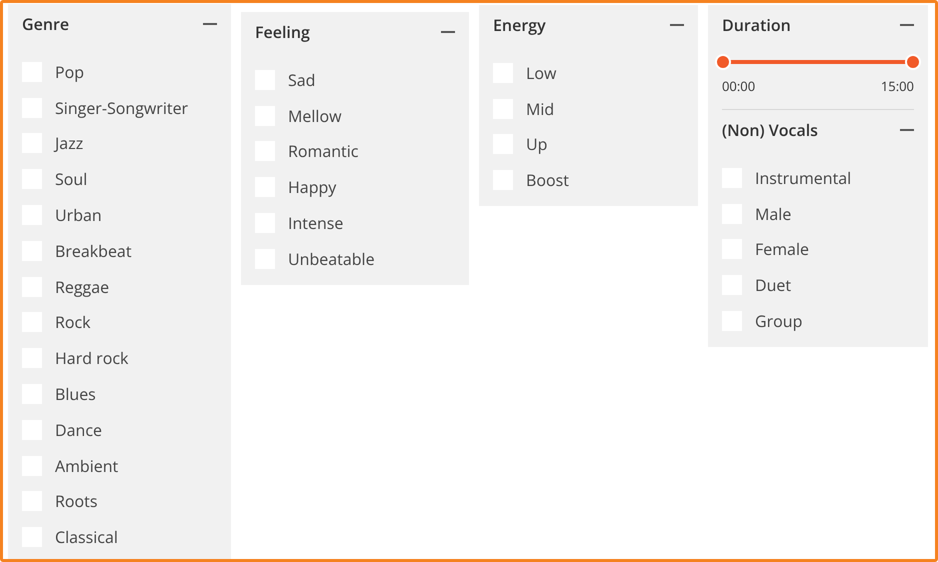  What do you see at coordinates (76, 501) in the screenshot?
I see `option-label: Roots` at bounding box center [76, 501].